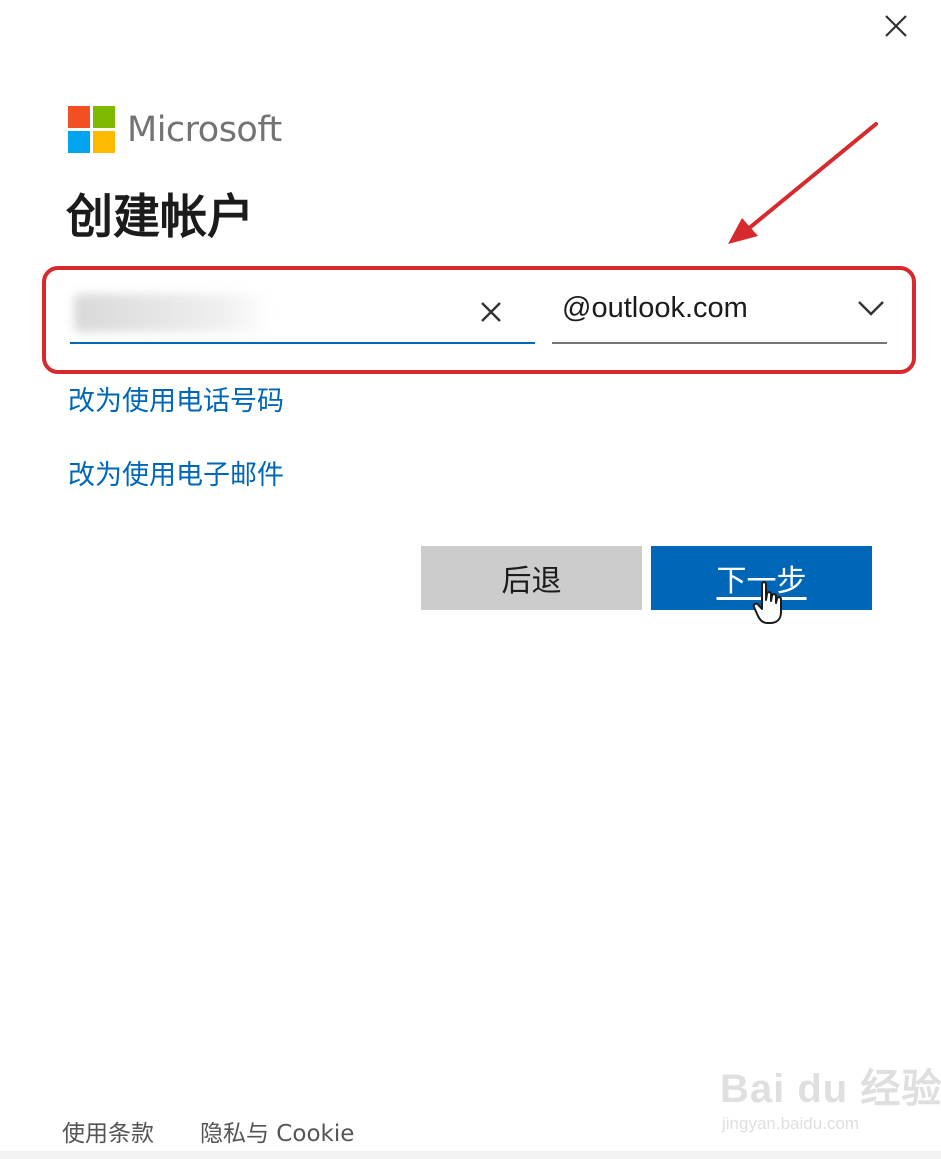 The image size is (941, 1159). Describe the element at coordinates (767, 602) in the screenshot. I see `hand-cursor-icon` at that location.